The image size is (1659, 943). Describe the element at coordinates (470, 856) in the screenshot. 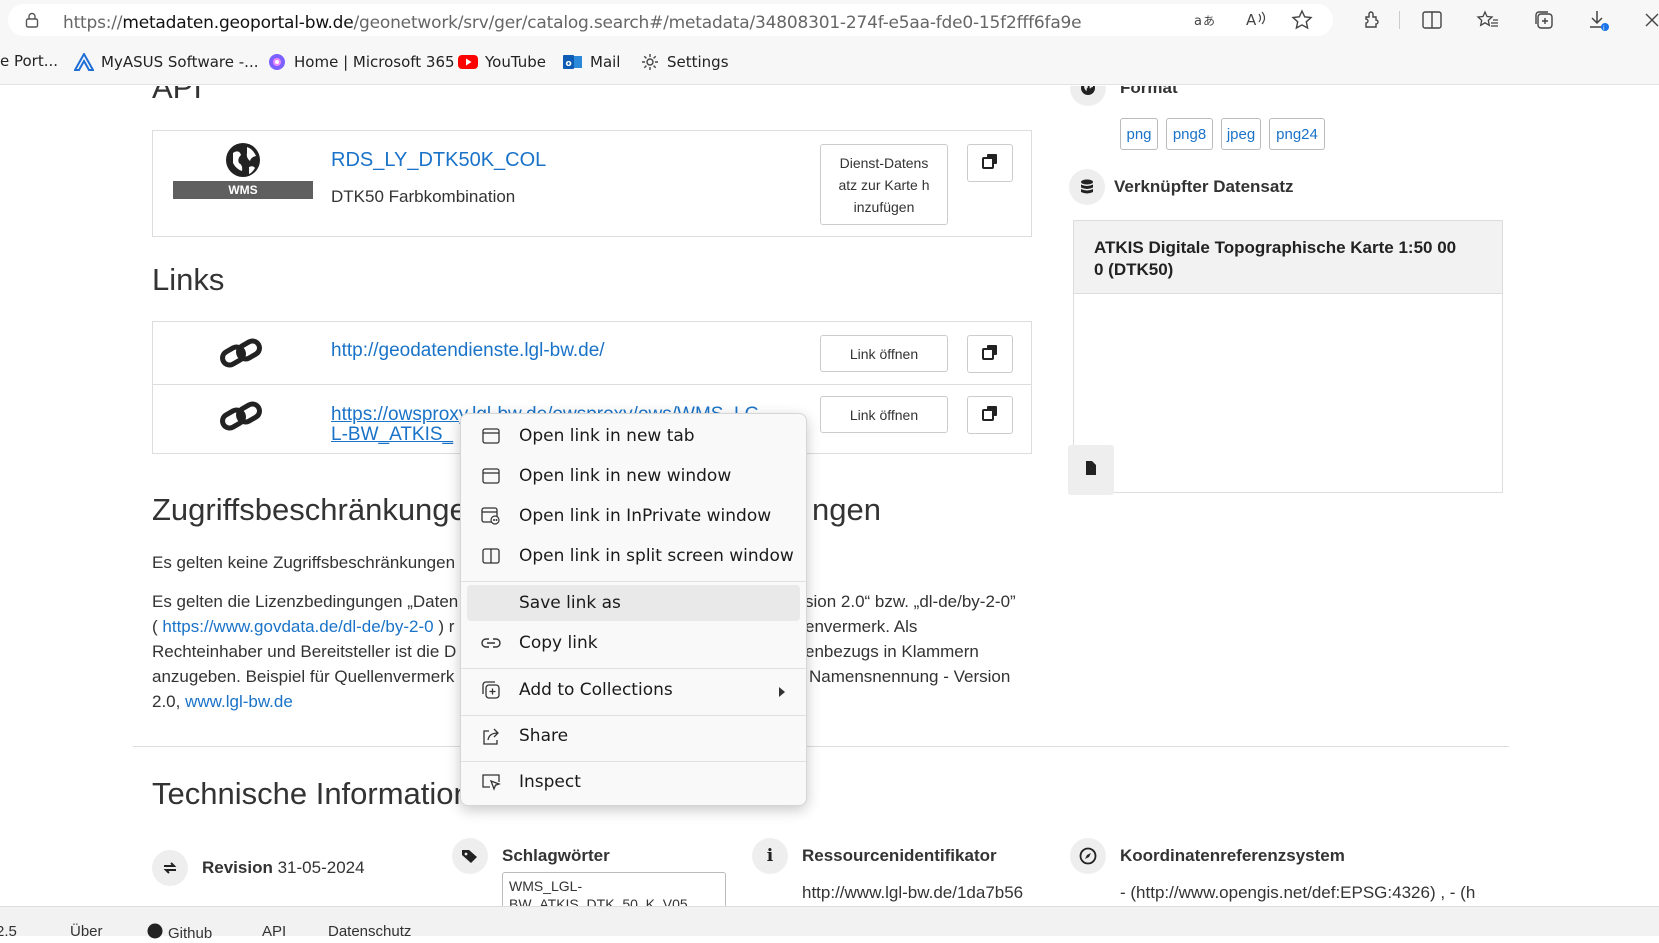

I see `tag-icon` at that location.